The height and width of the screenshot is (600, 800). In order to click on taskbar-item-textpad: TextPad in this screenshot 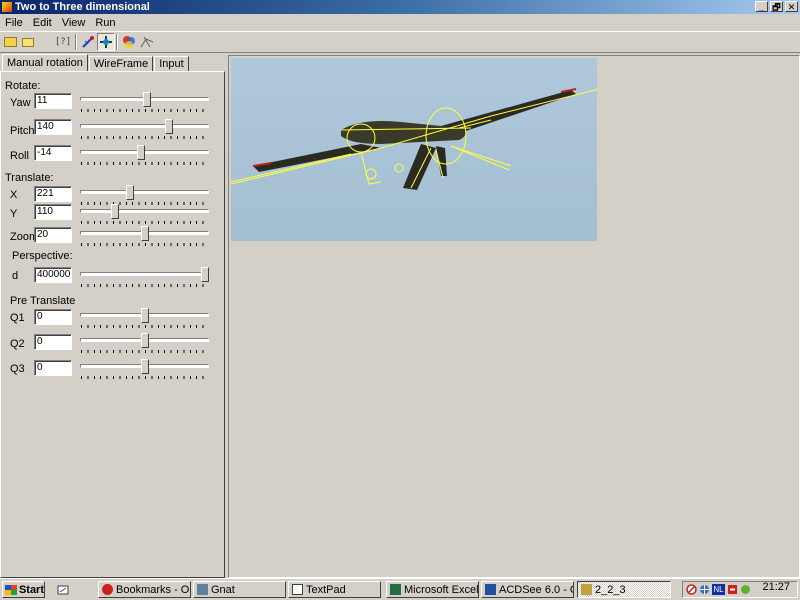, I will do `click(334, 589)`.